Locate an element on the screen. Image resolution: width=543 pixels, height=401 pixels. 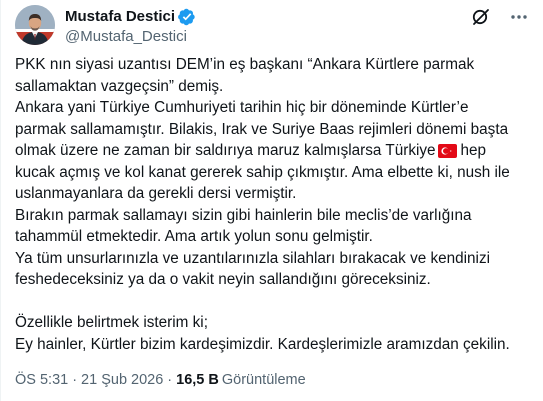
display-name-row: Mustafa Destici is located at coordinates (130, 16).